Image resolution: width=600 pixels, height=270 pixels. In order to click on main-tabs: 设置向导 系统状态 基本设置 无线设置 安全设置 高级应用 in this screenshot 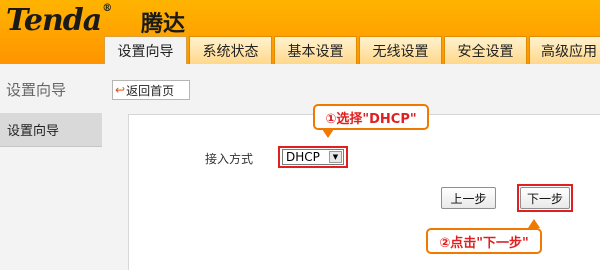, I will do `click(352, 50)`.